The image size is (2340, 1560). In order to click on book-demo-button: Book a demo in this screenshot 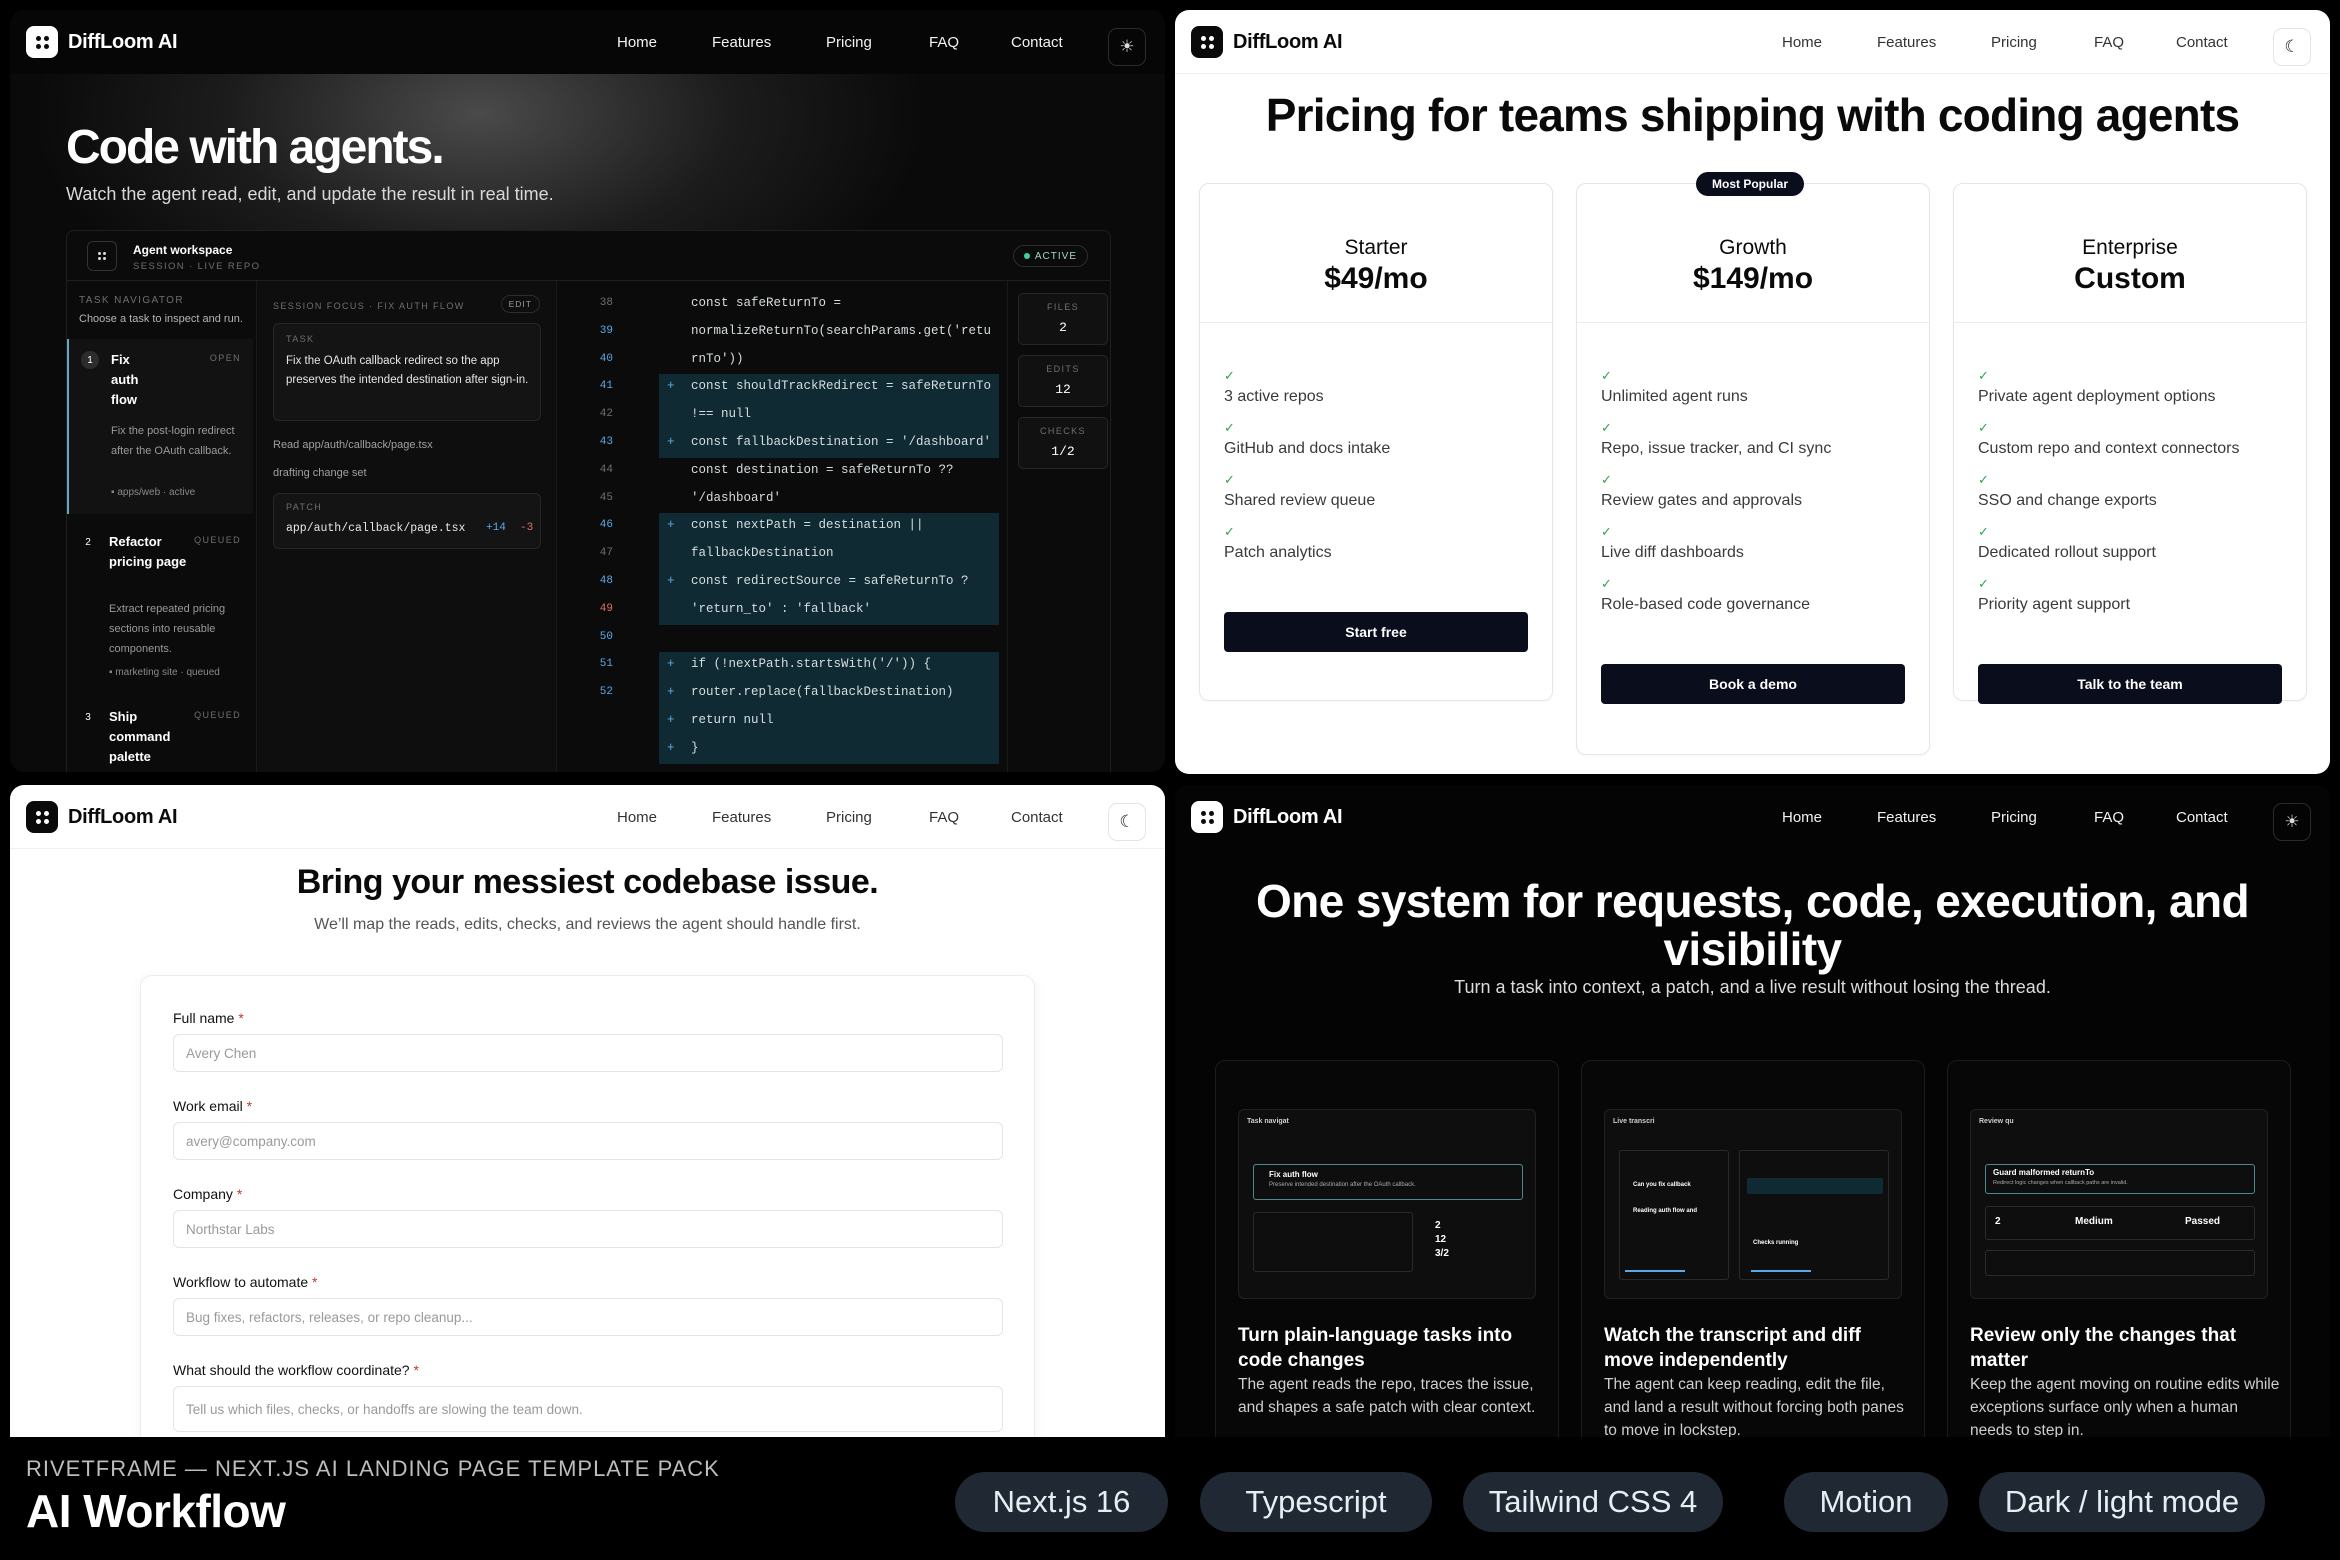, I will do `click(1753, 684)`.